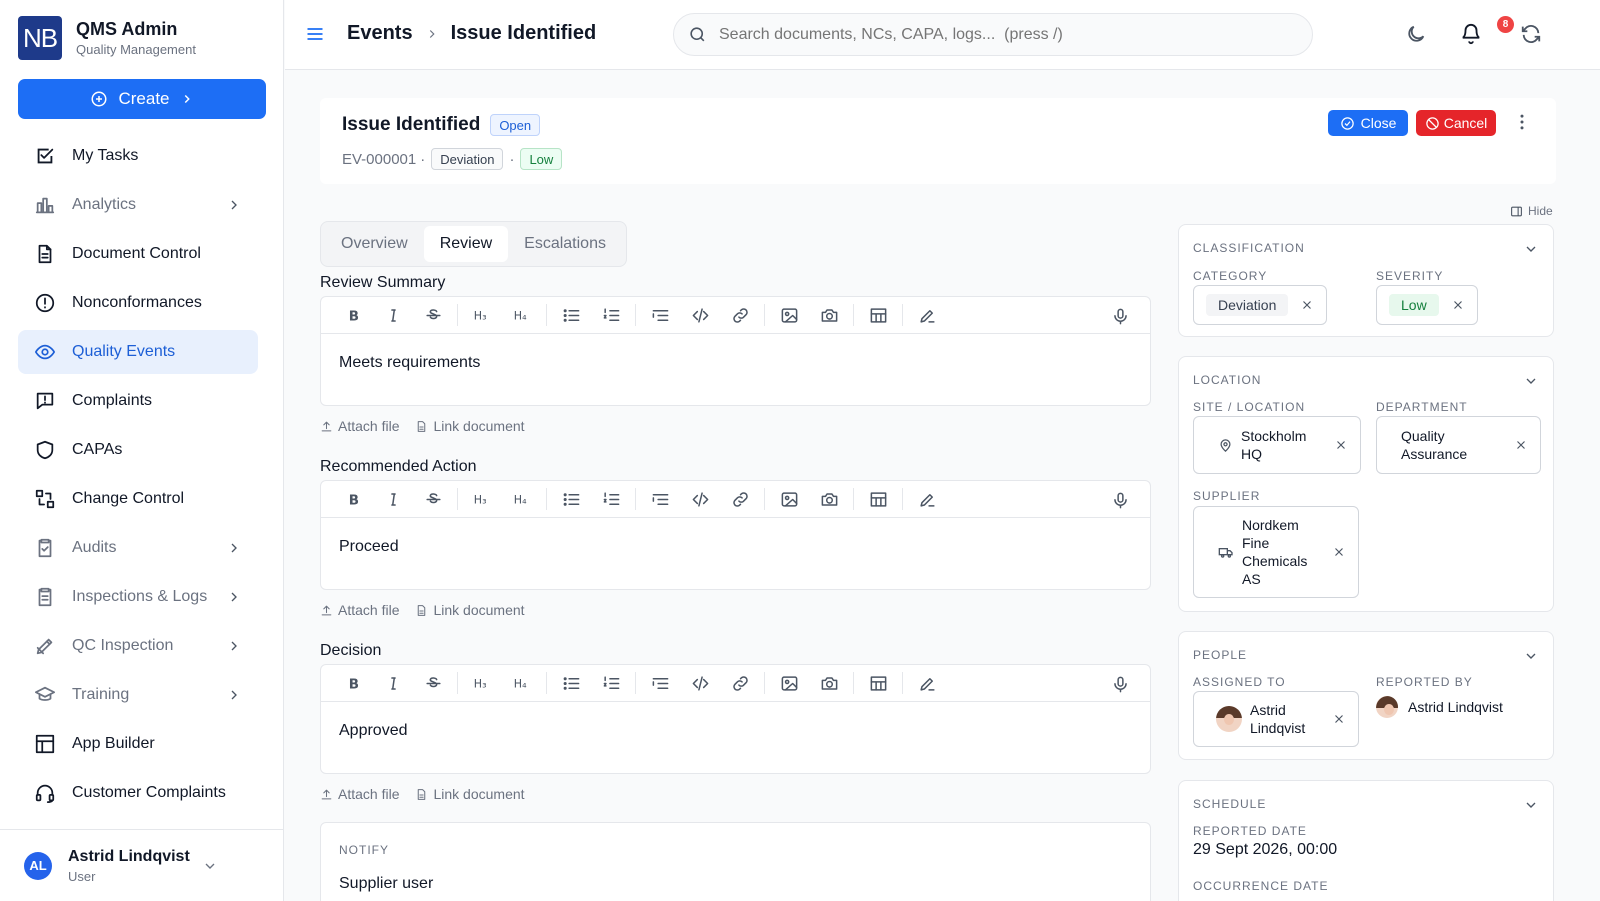  I want to click on search-bar, so click(993, 34).